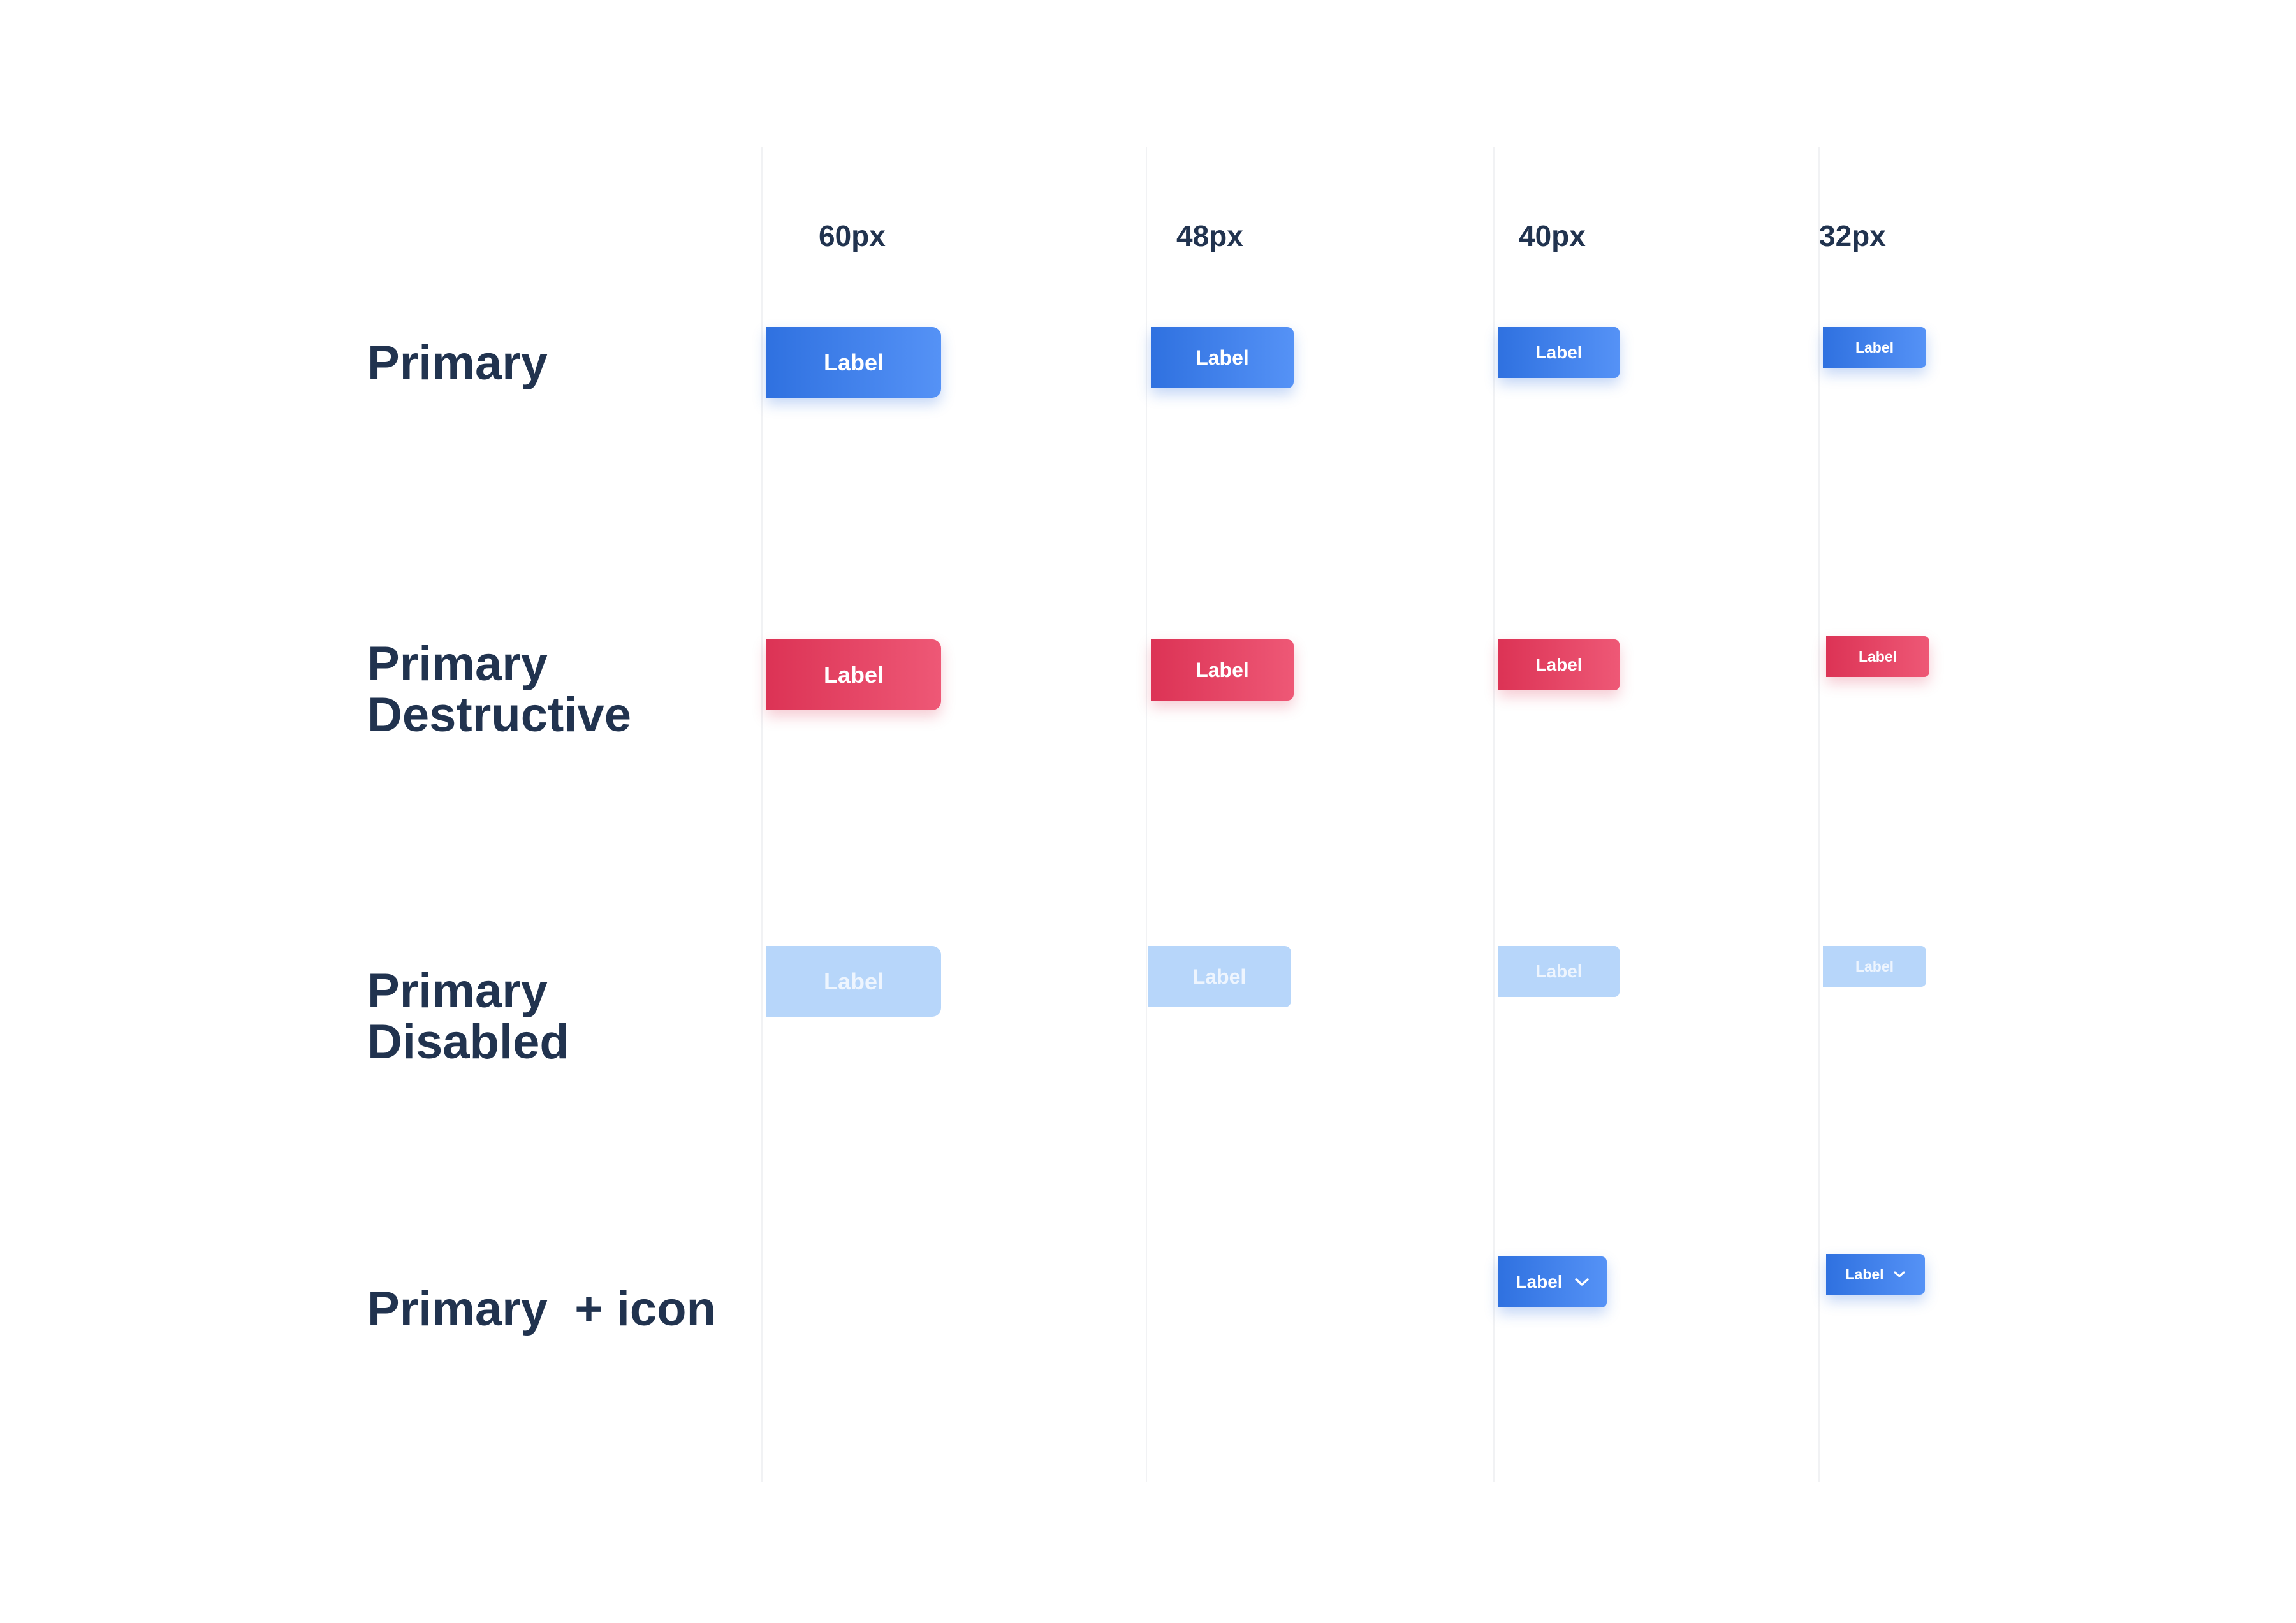 The width and height of the screenshot is (2296, 1623). I want to click on size-header-60: 60px, so click(852, 235).